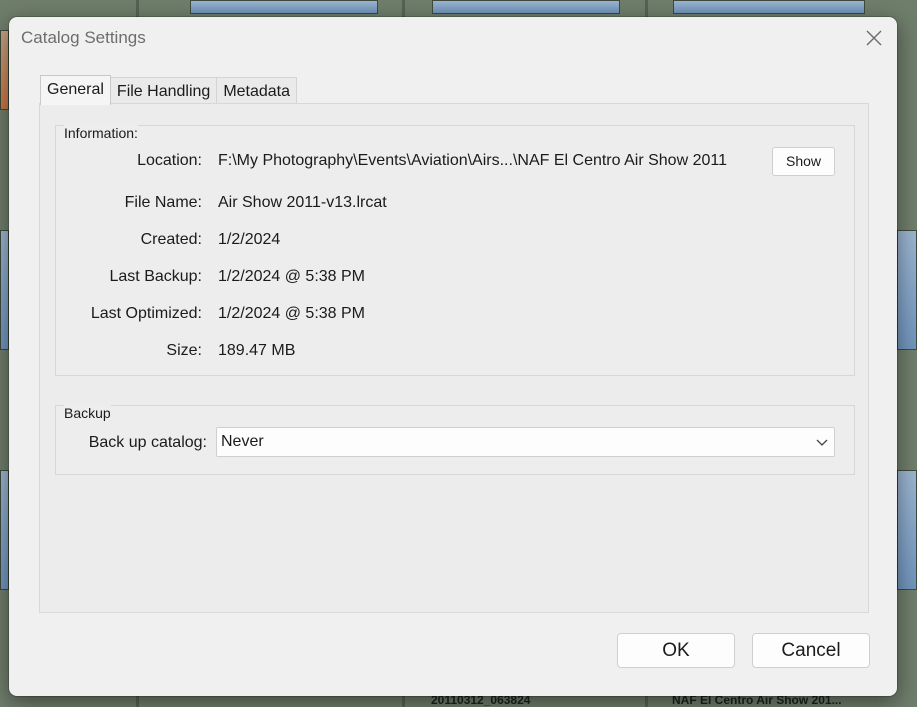 The height and width of the screenshot is (707, 917). I want to click on size-value: 189.47 MB, so click(257, 350).